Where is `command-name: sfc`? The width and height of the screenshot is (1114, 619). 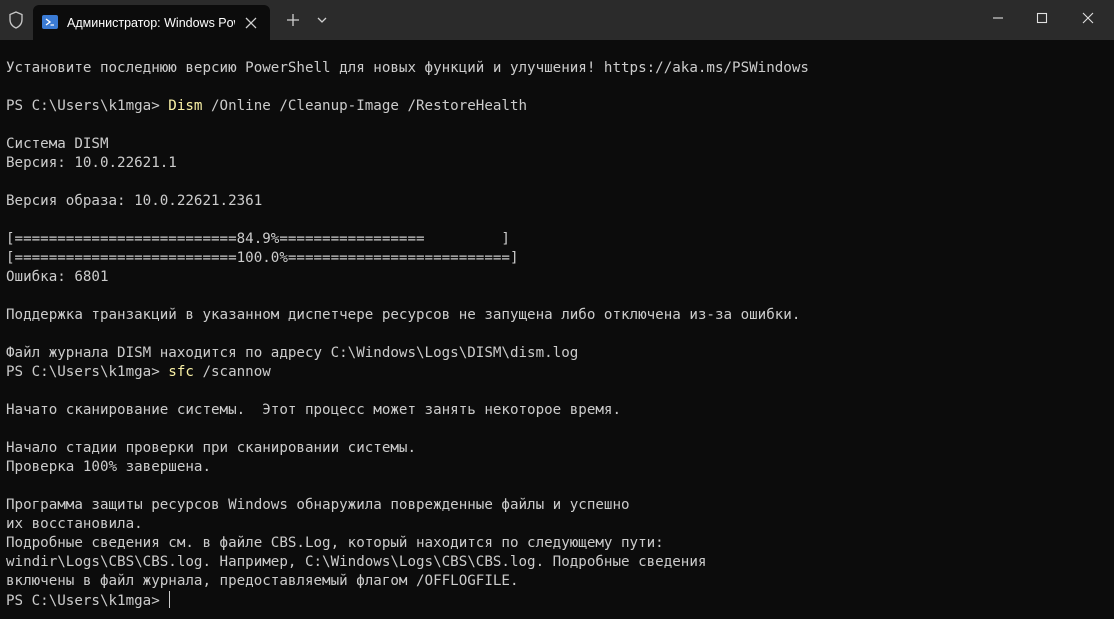
command-name: sfc is located at coordinates (181, 372).